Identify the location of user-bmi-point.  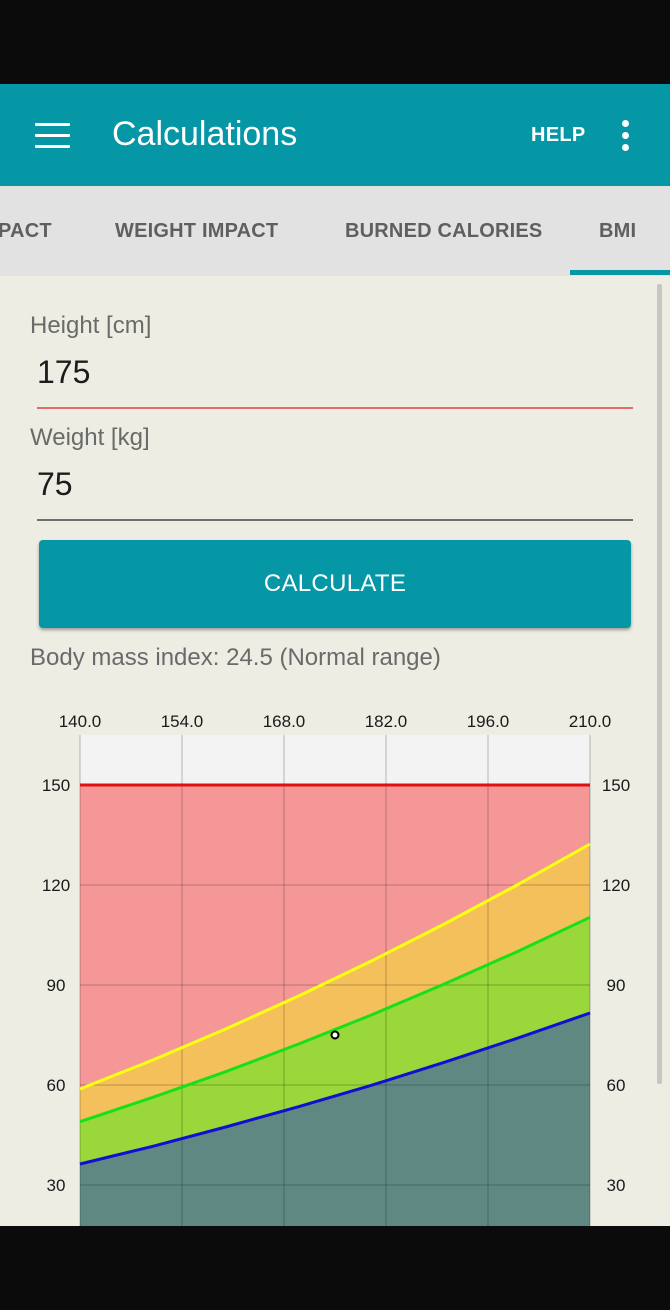
(335, 1035).